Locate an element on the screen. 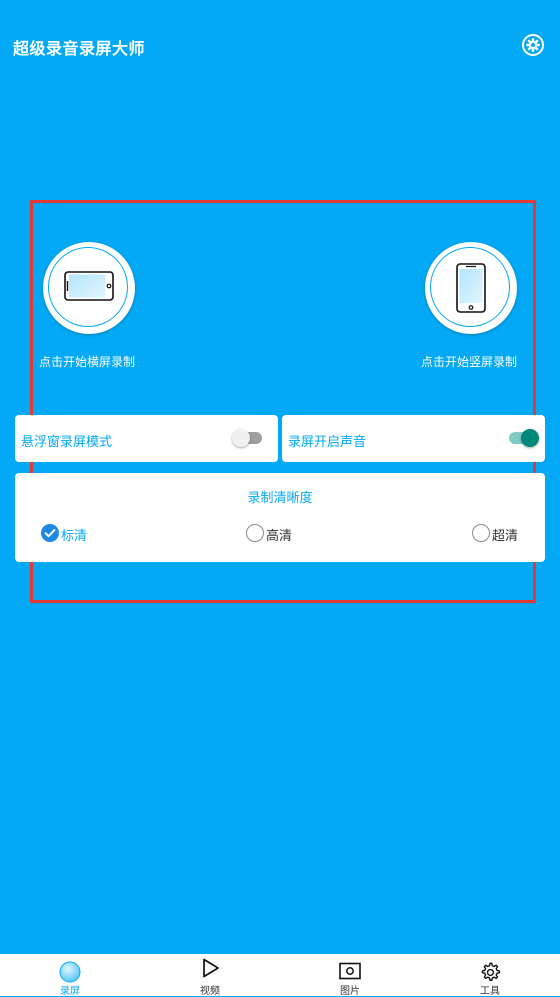  record-circle-icon is located at coordinates (70, 972).